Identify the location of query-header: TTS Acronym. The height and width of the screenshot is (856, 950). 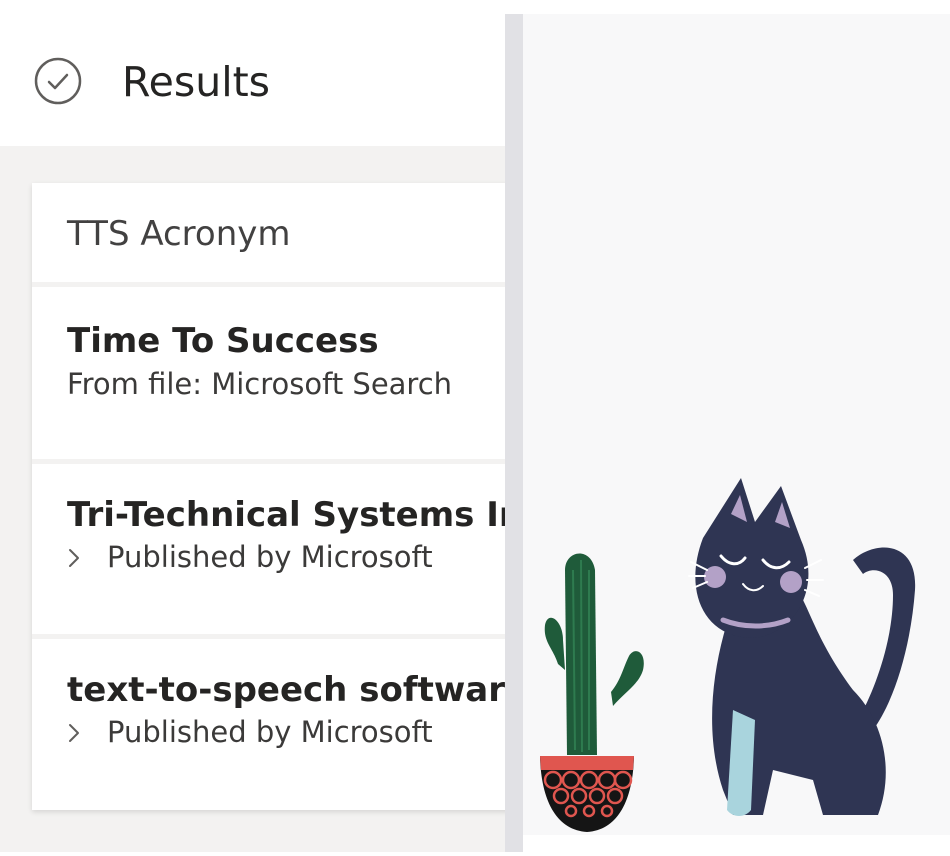
(268, 232).